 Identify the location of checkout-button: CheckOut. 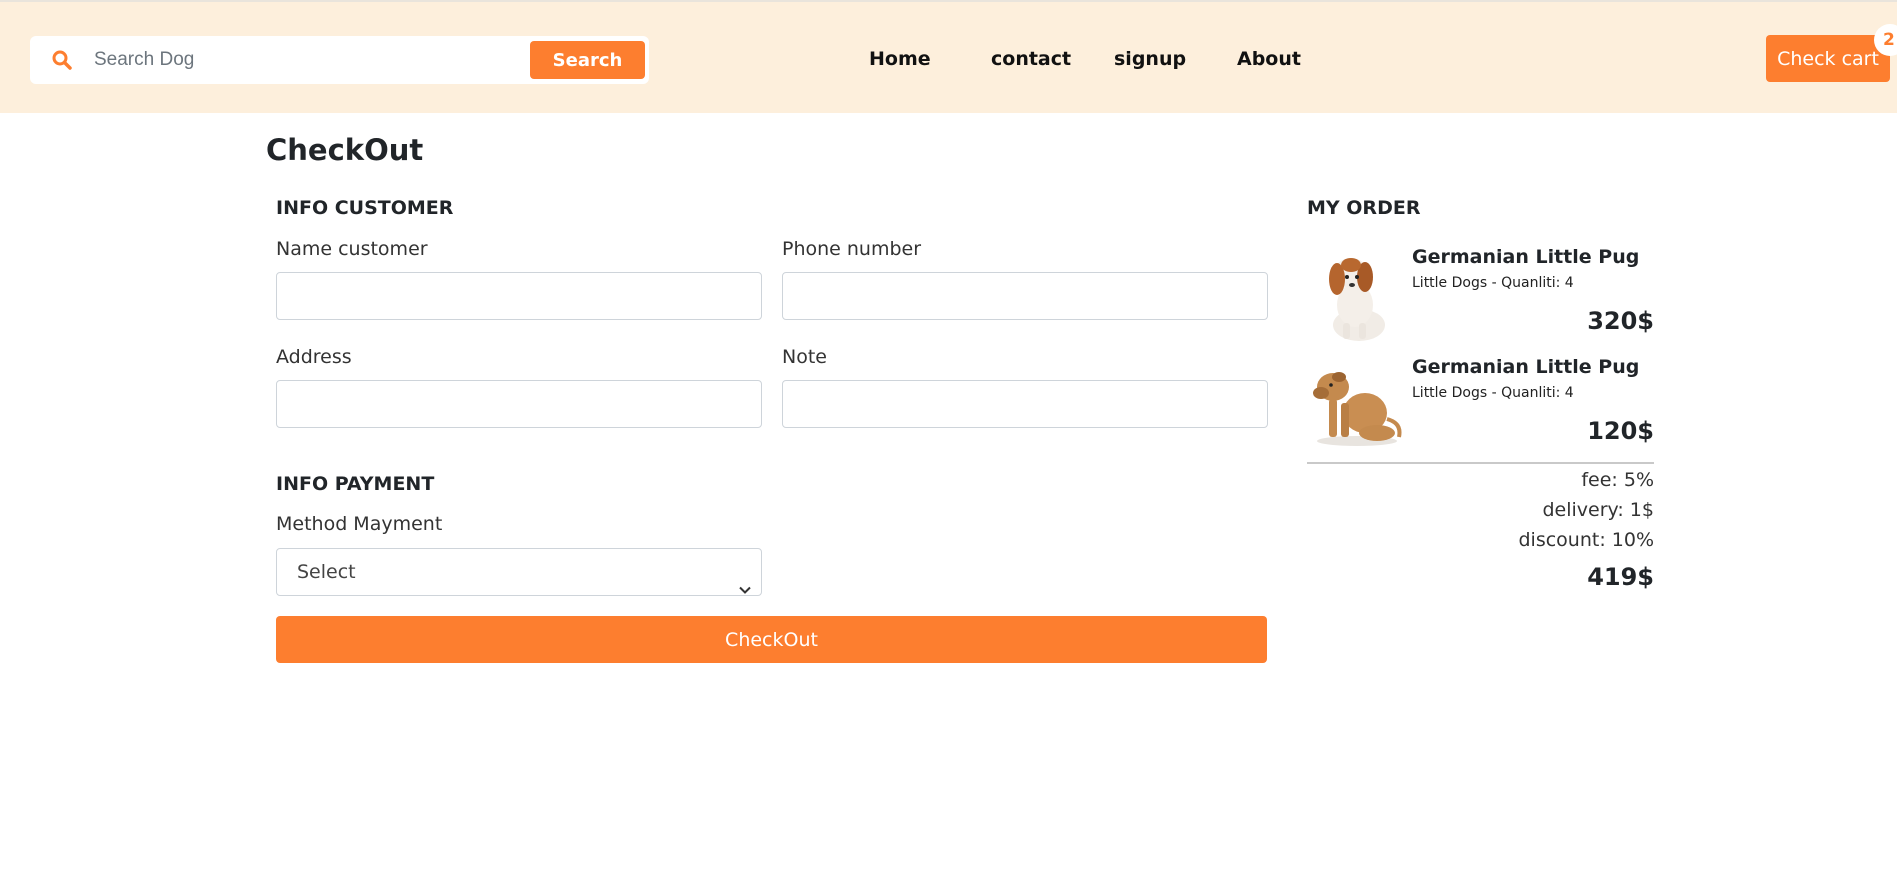
(771, 639).